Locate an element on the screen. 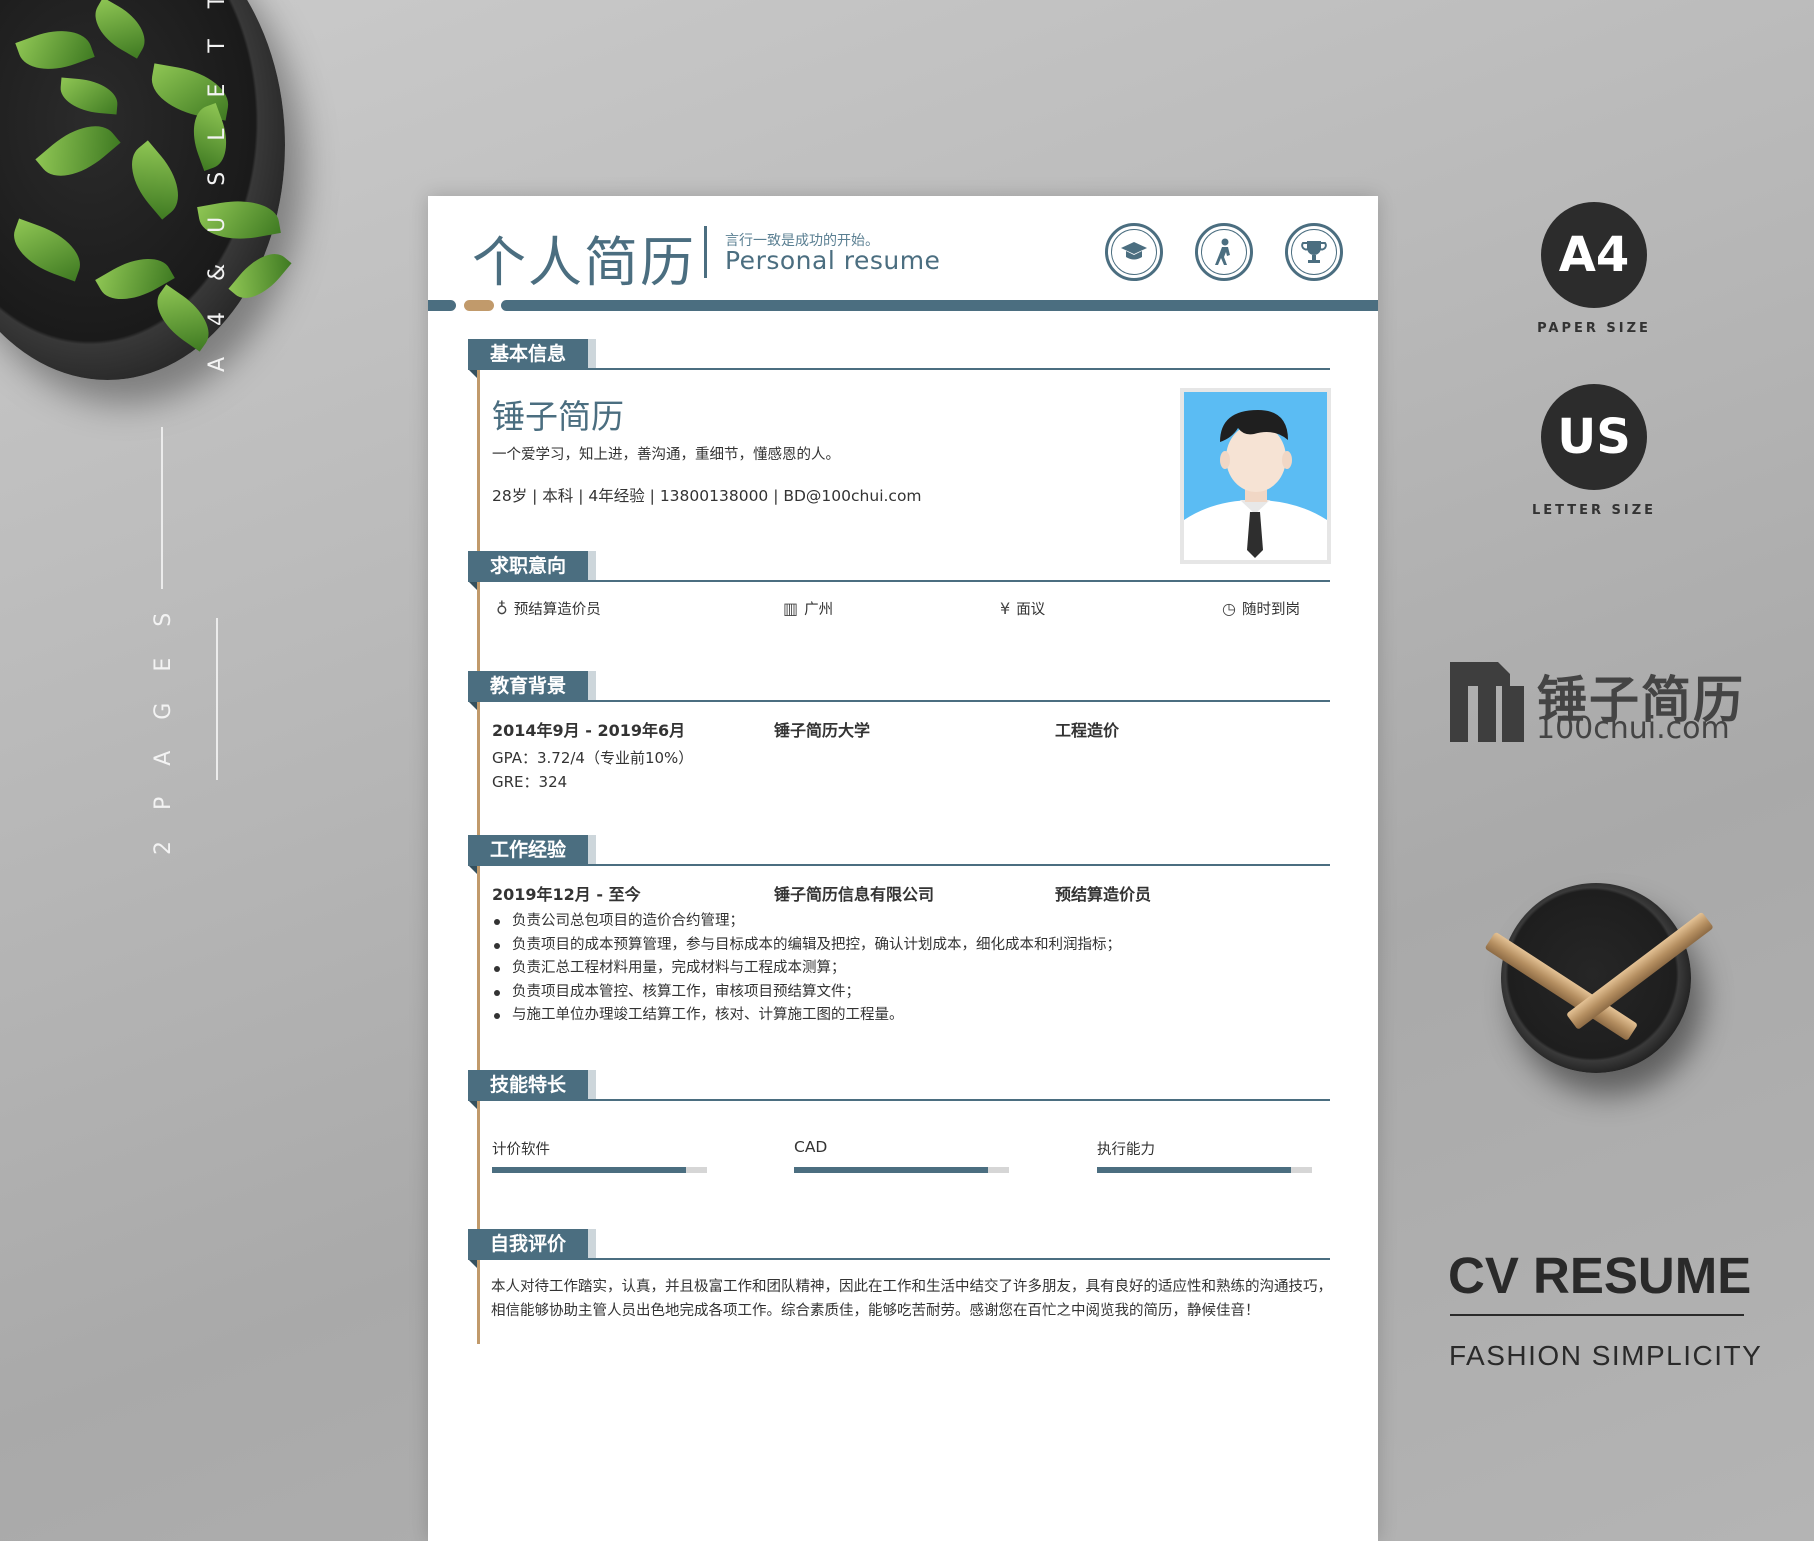 This screenshot has width=1814, height=1541. page-title-en: Personal resume is located at coordinates (833, 260).